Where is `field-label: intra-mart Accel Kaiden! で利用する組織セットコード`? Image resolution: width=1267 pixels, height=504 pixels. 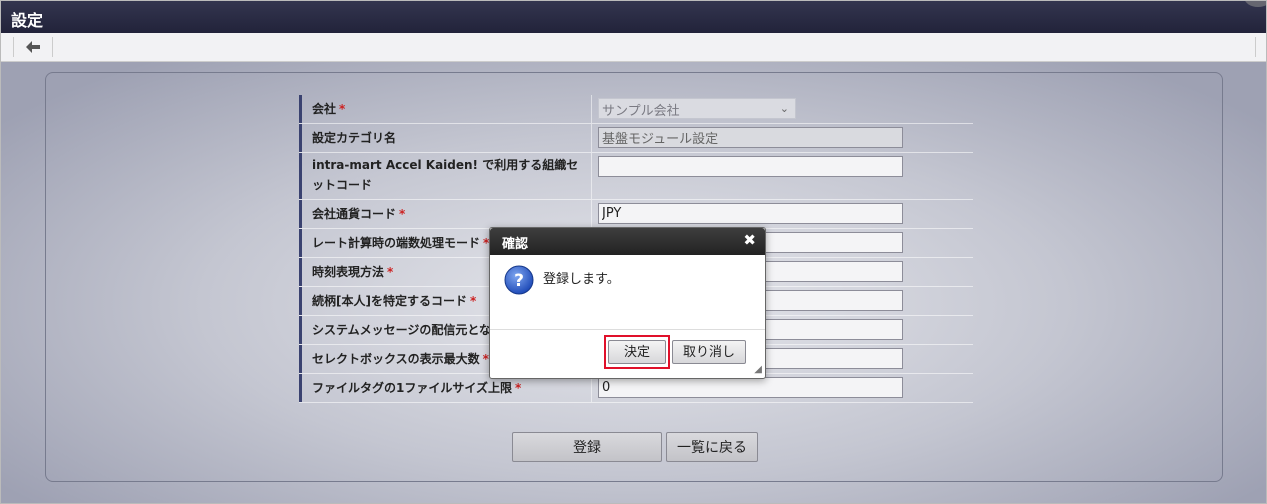
field-label: intra-mart Accel Kaiden! で利用する組織セットコード is located at coordinates (445, 176).